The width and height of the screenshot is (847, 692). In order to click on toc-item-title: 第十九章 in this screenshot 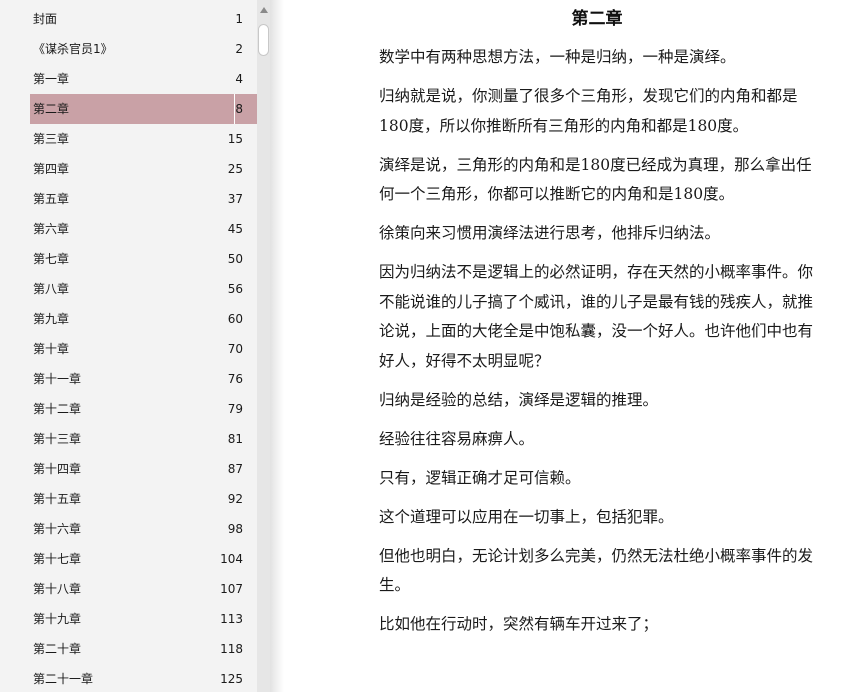, I will do `click(57, 619)`.